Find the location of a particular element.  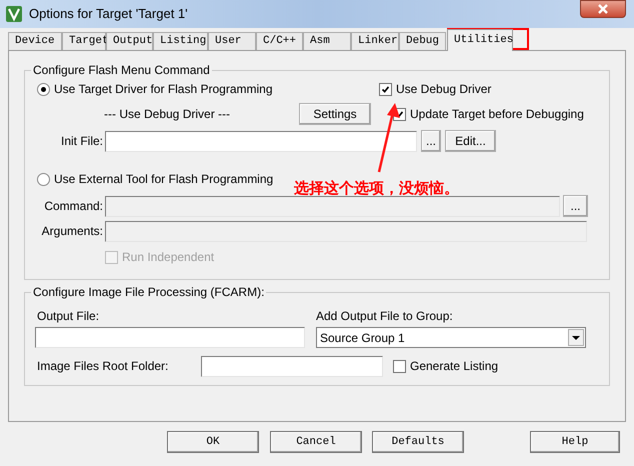

checkbox-label: Run Independent is located at coordinates (168, 257).